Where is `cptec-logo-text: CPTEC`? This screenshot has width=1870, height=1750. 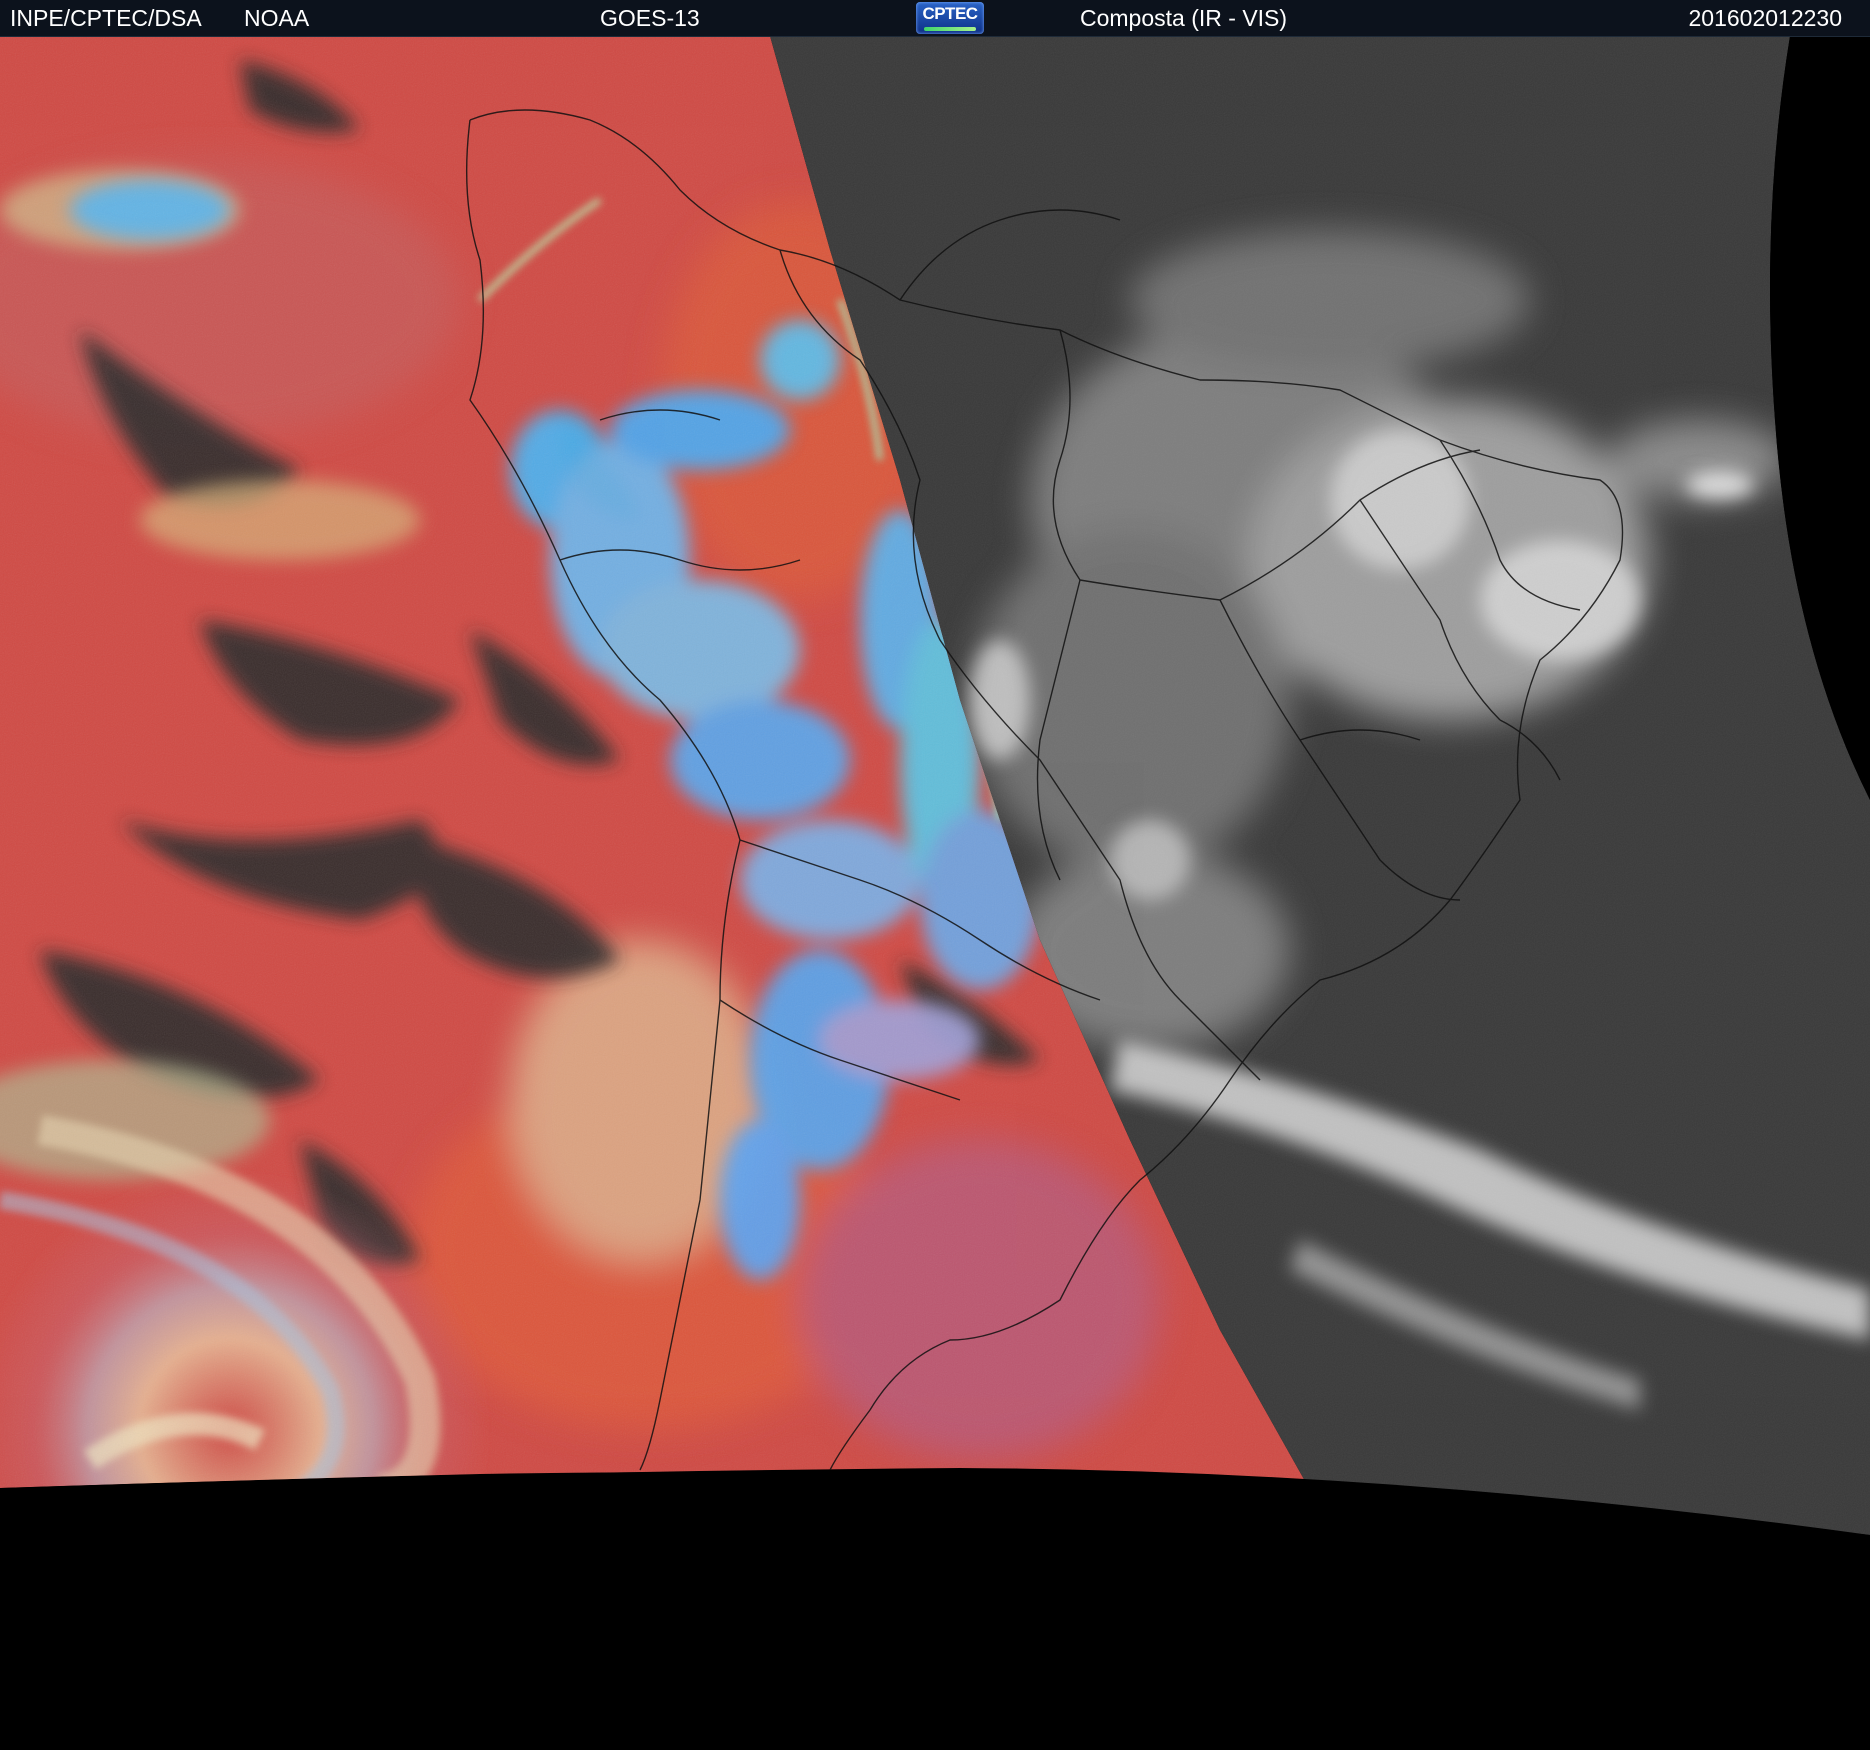
cptec-logo-text: CPTEC is located at coordinates (950, 13).